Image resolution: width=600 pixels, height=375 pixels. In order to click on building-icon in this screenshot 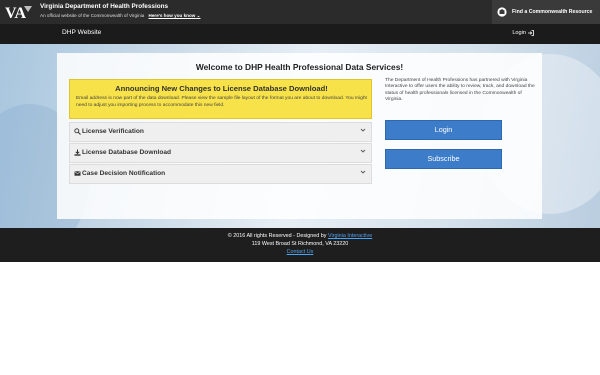, I will do `click(502, 12)`.